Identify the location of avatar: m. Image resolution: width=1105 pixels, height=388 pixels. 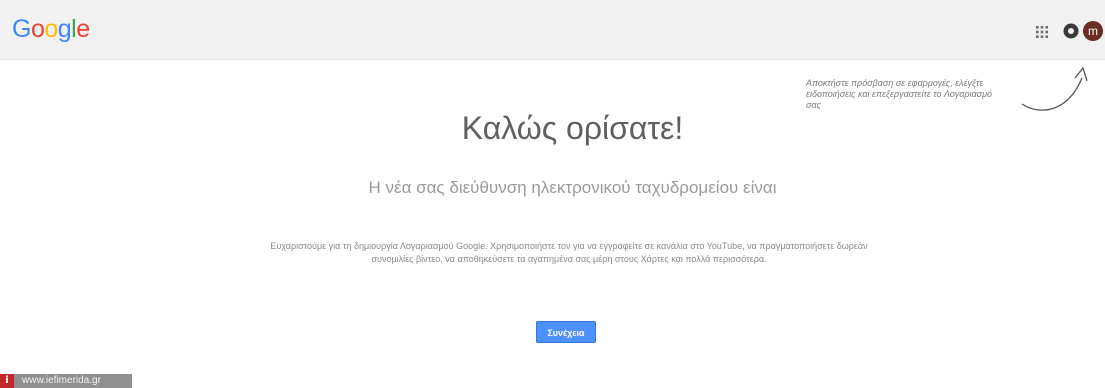
(1093, 31).